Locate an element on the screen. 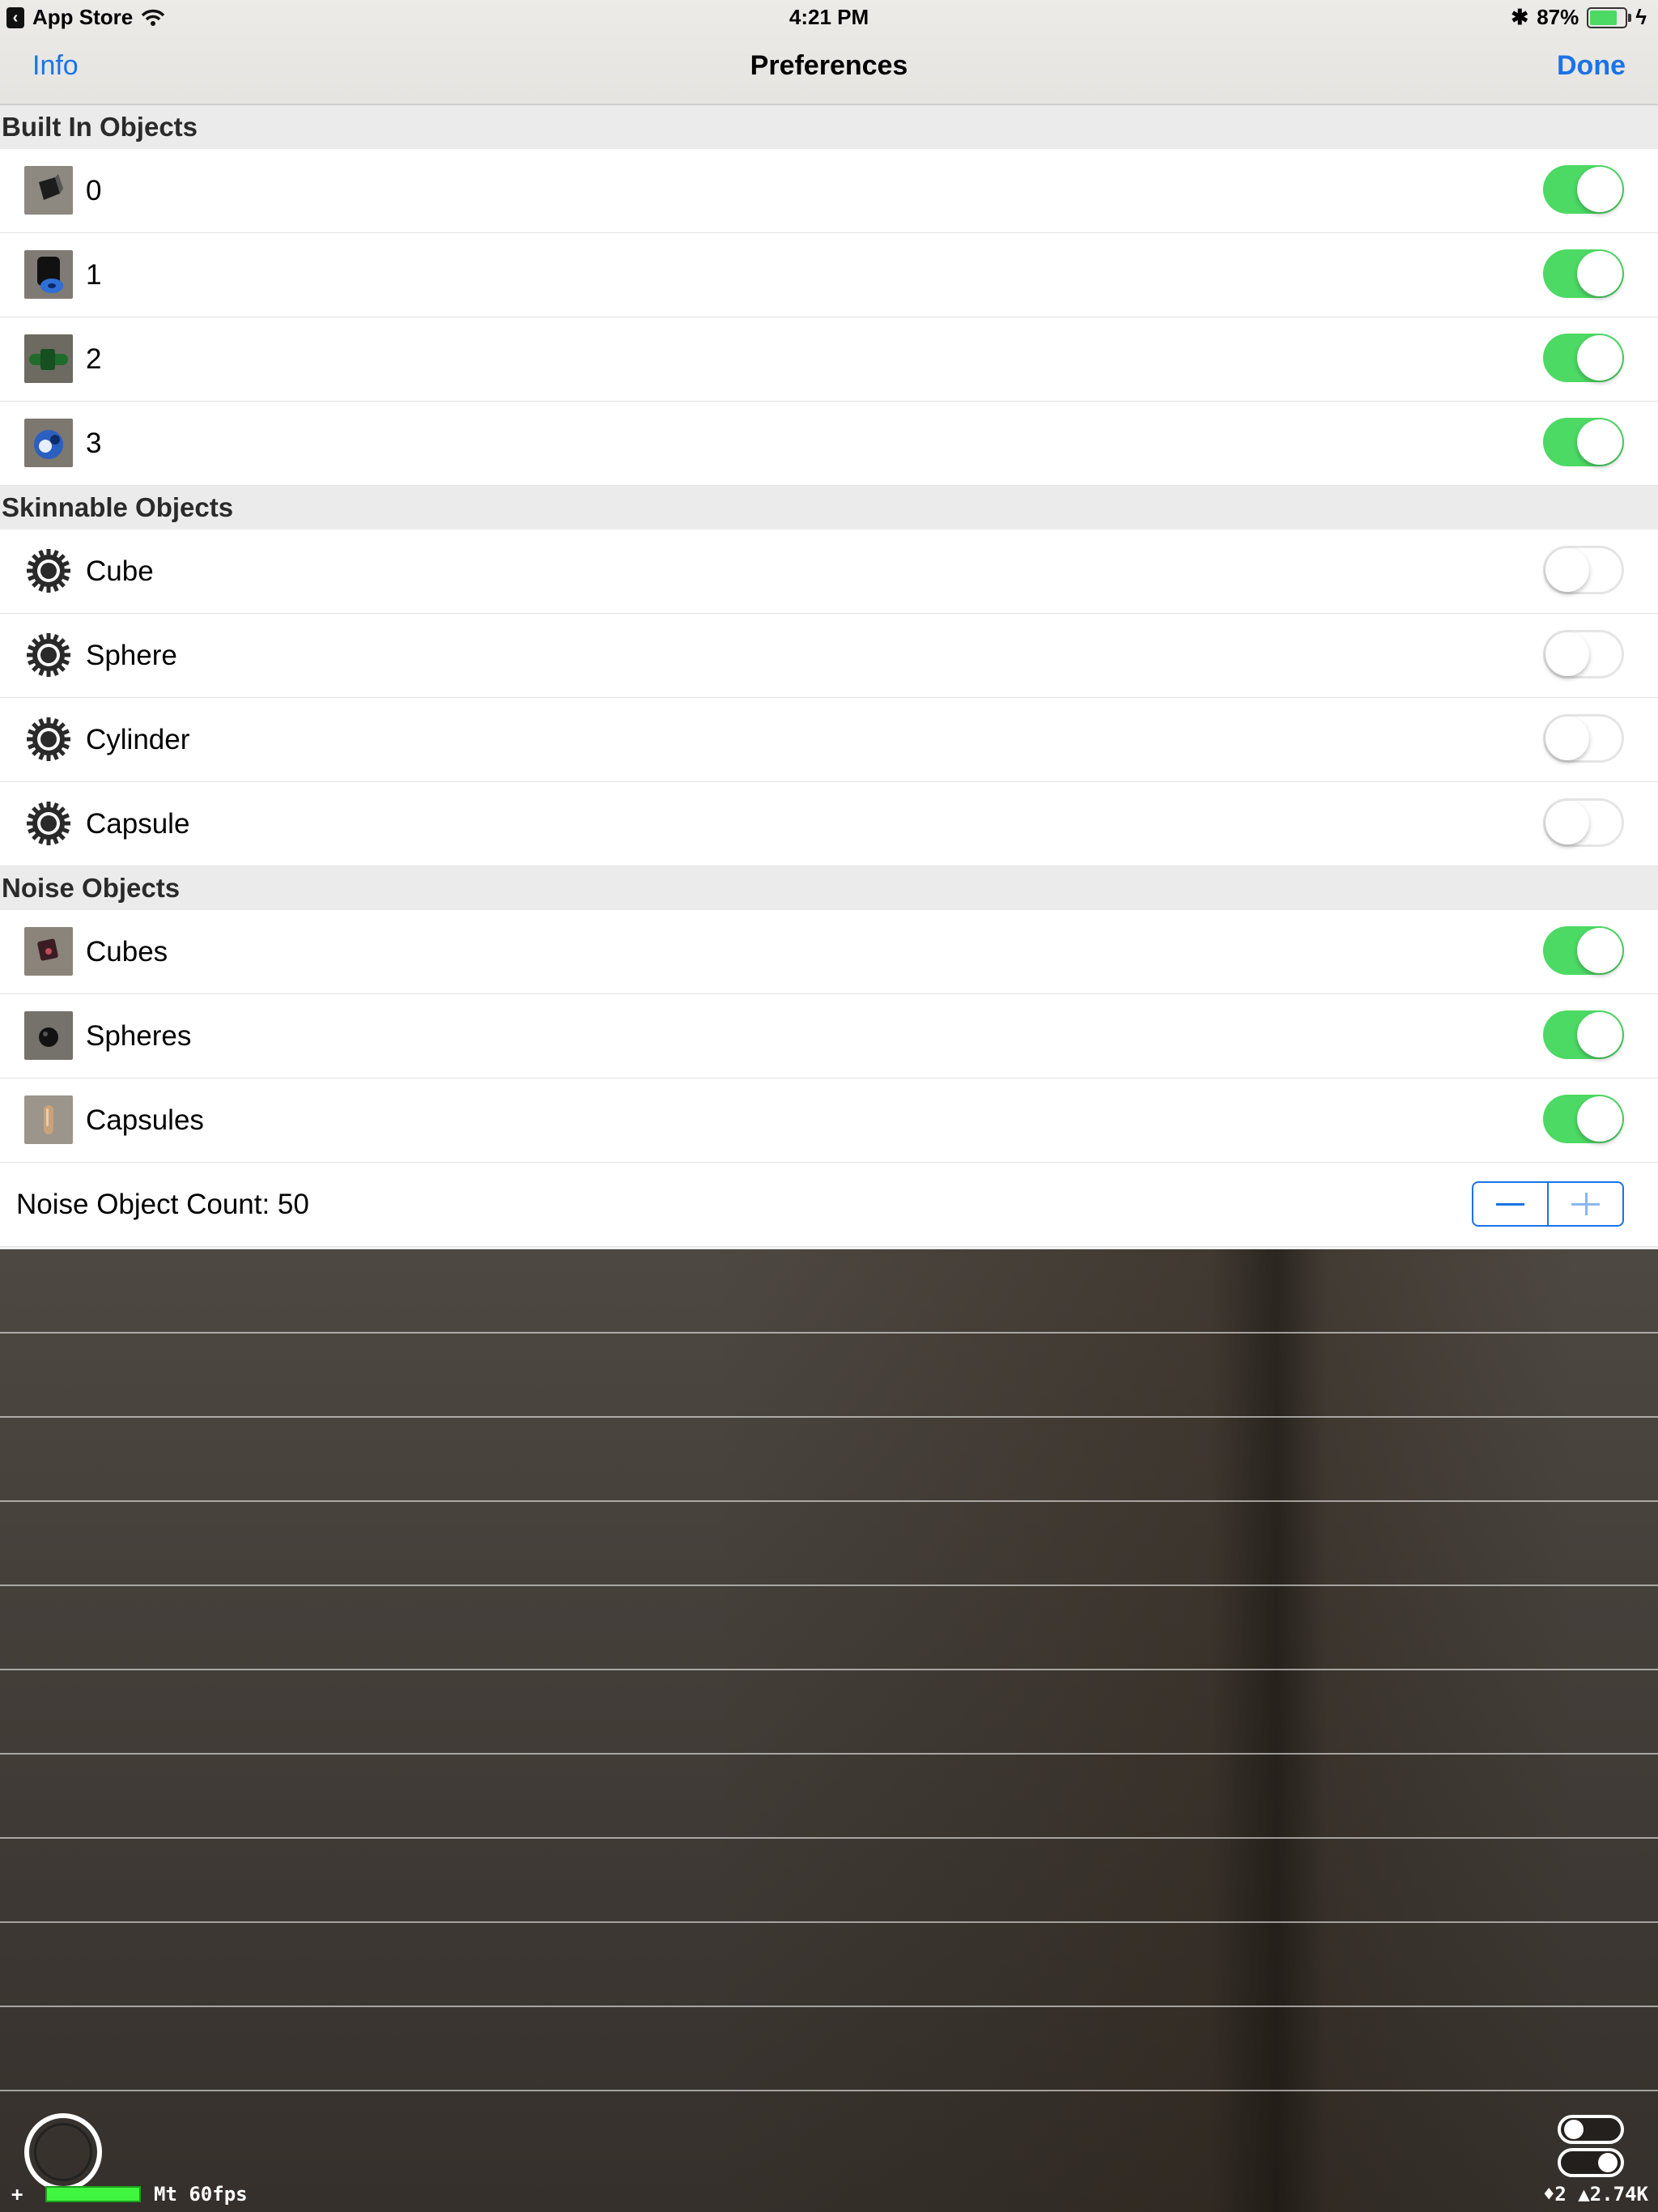 The height and width of the screenshot is (2212, 1658). list-item: 2 is located at coordinates (829, 360).